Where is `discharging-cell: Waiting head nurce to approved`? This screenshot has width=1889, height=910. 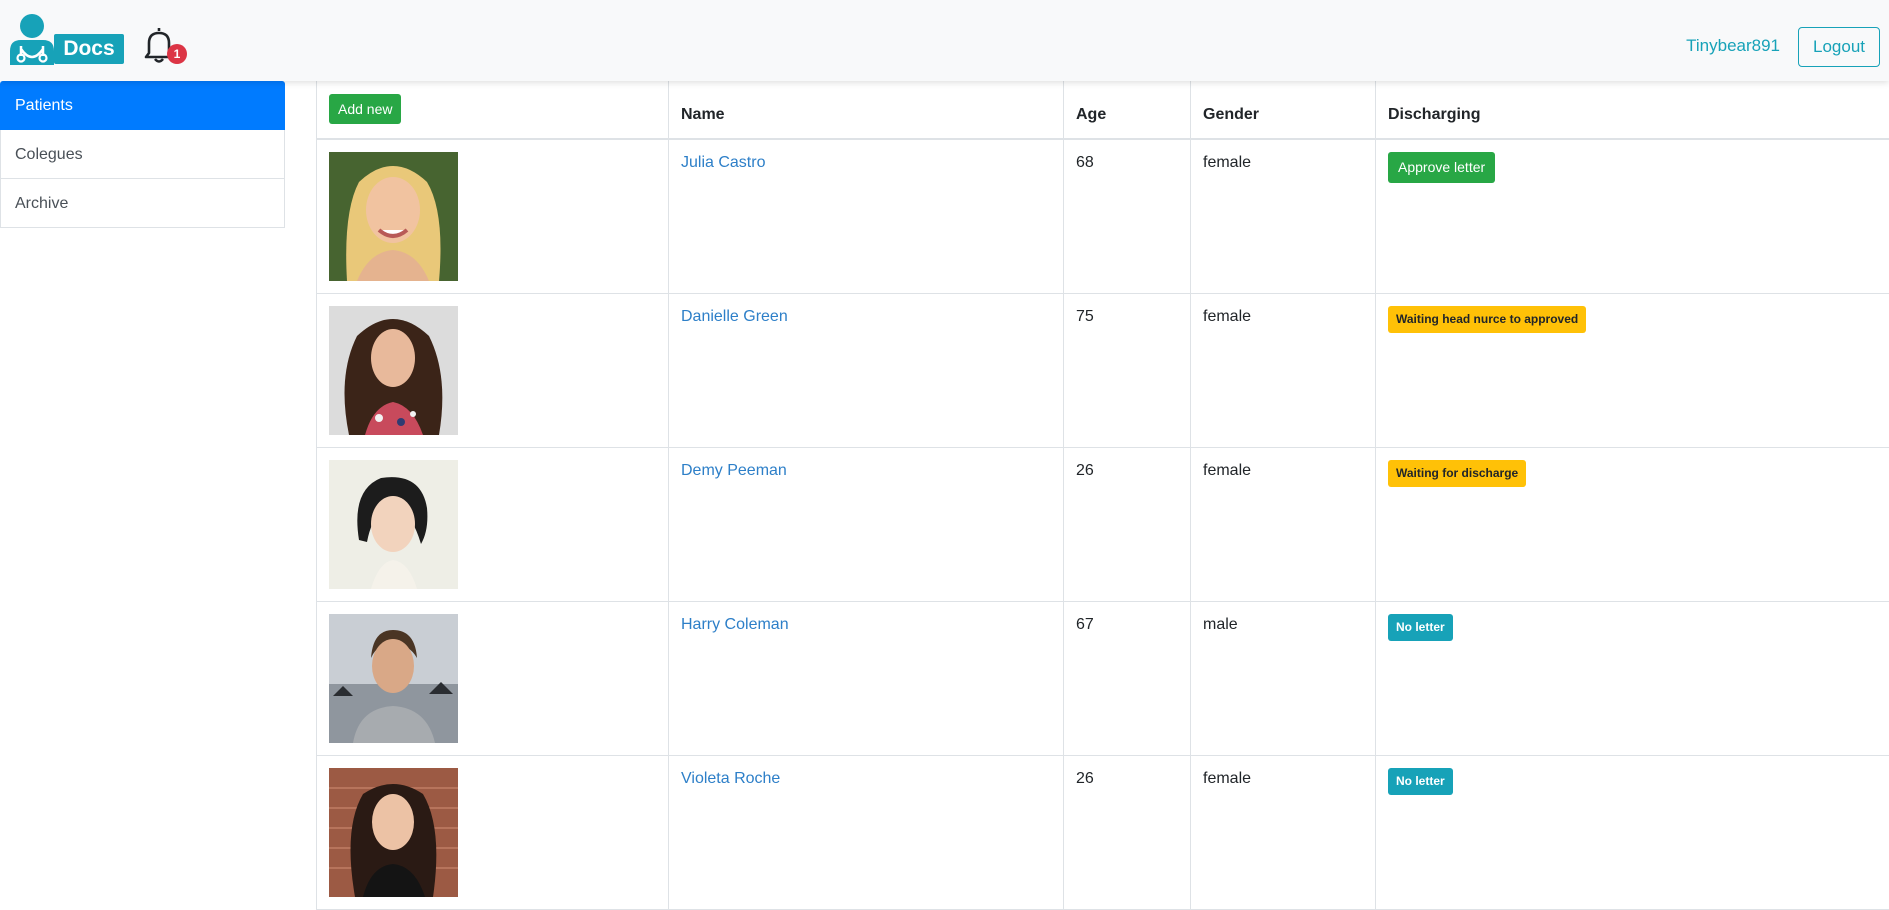 discharging-cell: Waiting head nurce to approved is located at coordinates (1632, 371).